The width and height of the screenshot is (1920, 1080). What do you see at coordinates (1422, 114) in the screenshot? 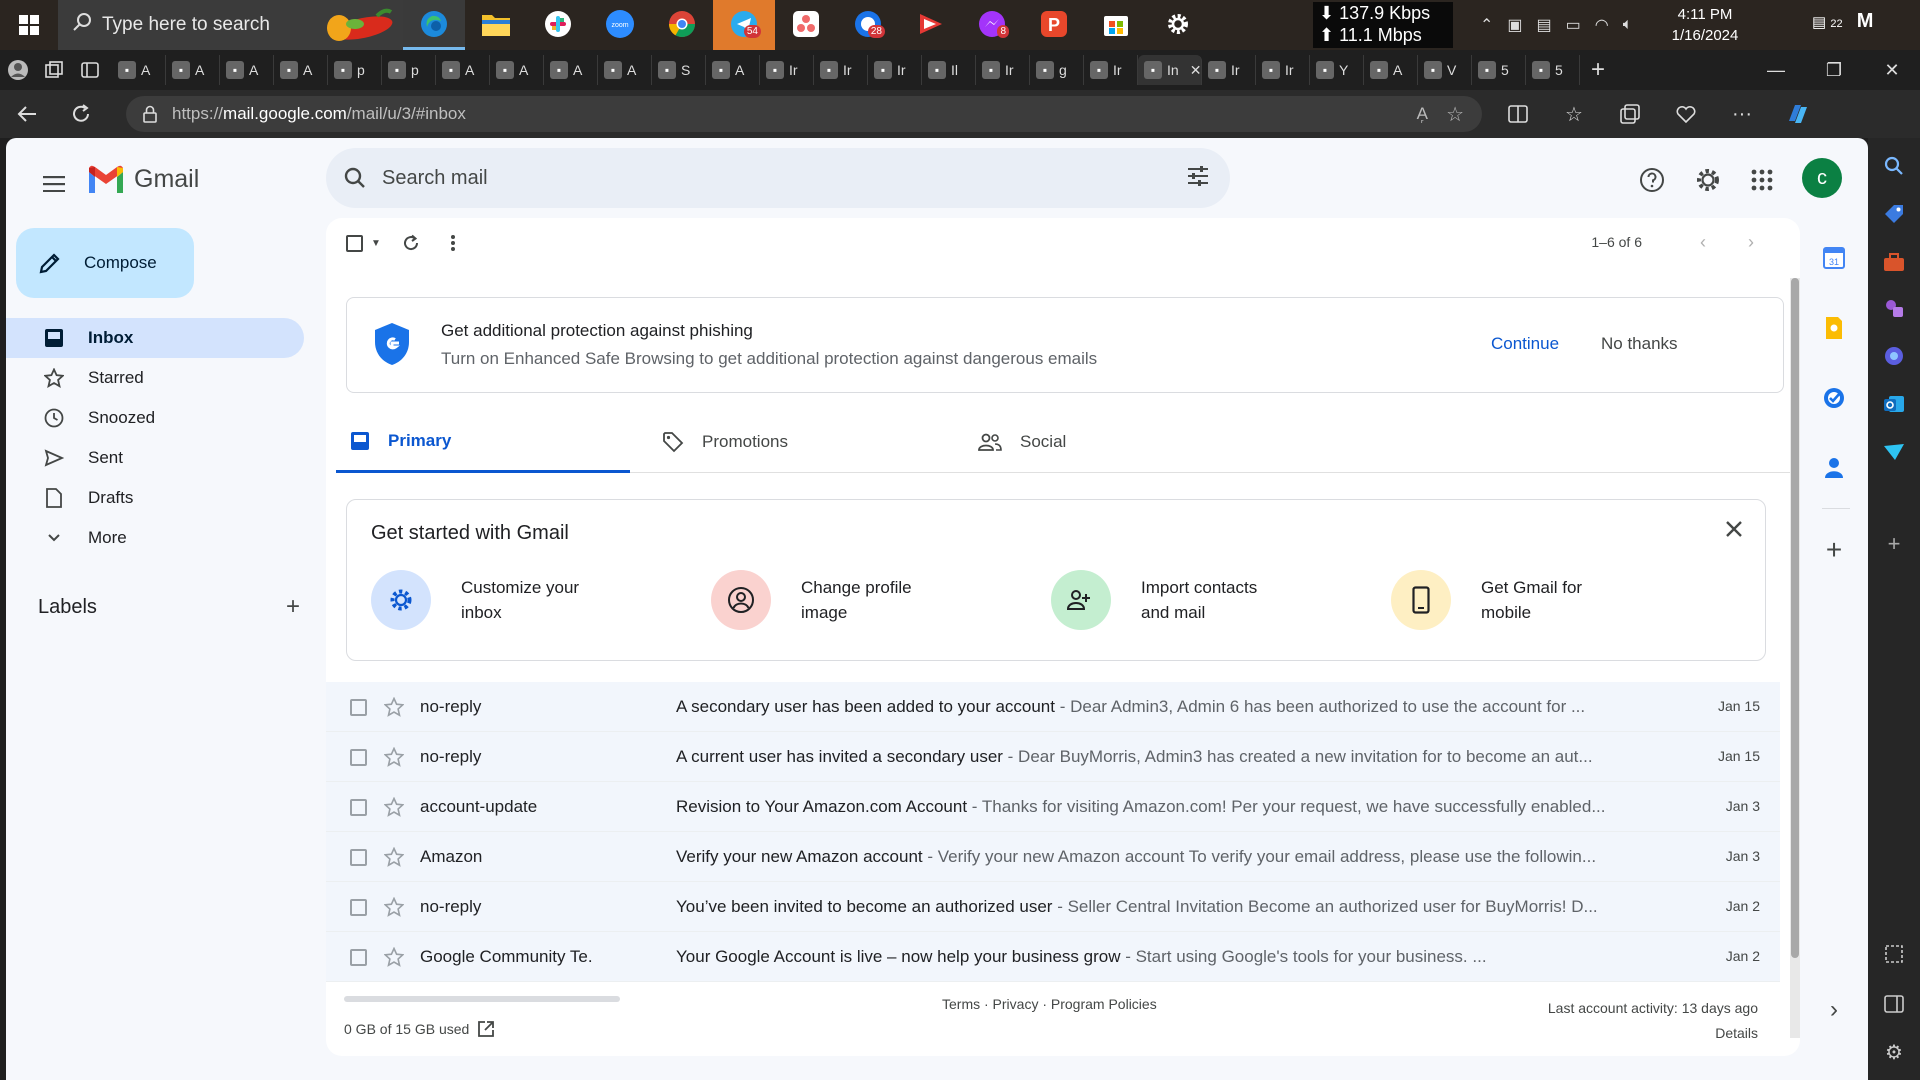
I see `read-aloud-icon: A᷊` at bounding box center [1422, 114].